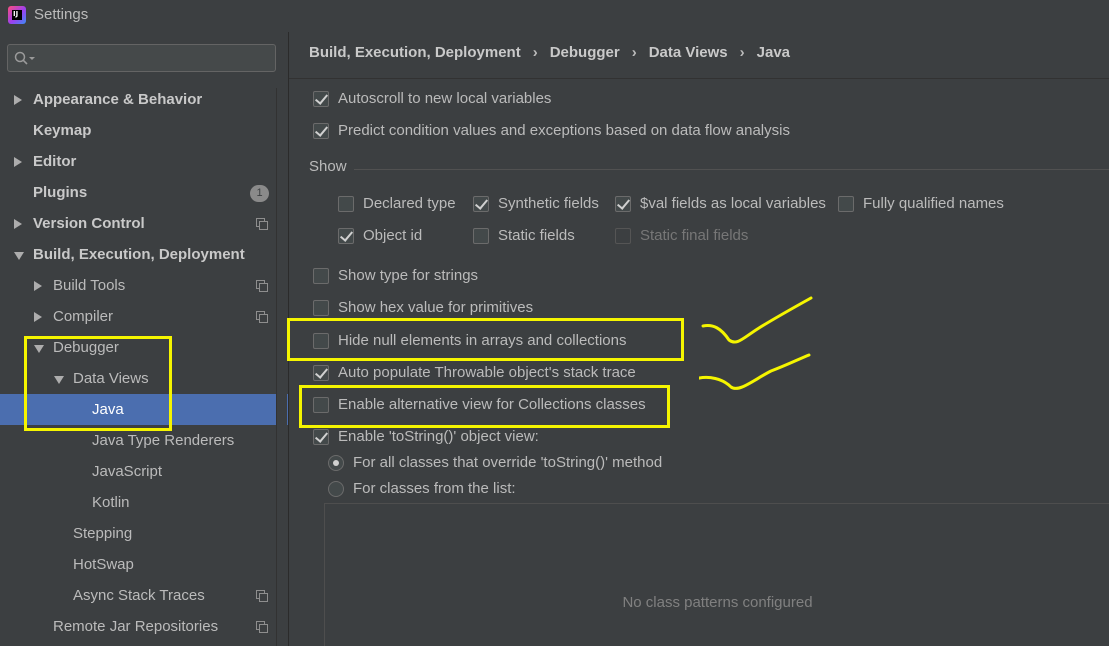  Describe the element at coordinates (136, 626) in the screenshot. I see `sidebar-item-label: Remote Jar Repositories` at that location.